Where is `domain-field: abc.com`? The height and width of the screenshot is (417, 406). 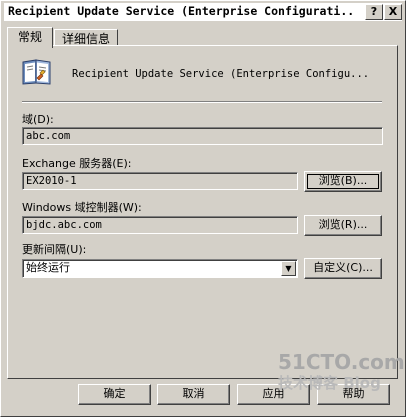 domain-field: abc.com is located at coordinates (202, 136).